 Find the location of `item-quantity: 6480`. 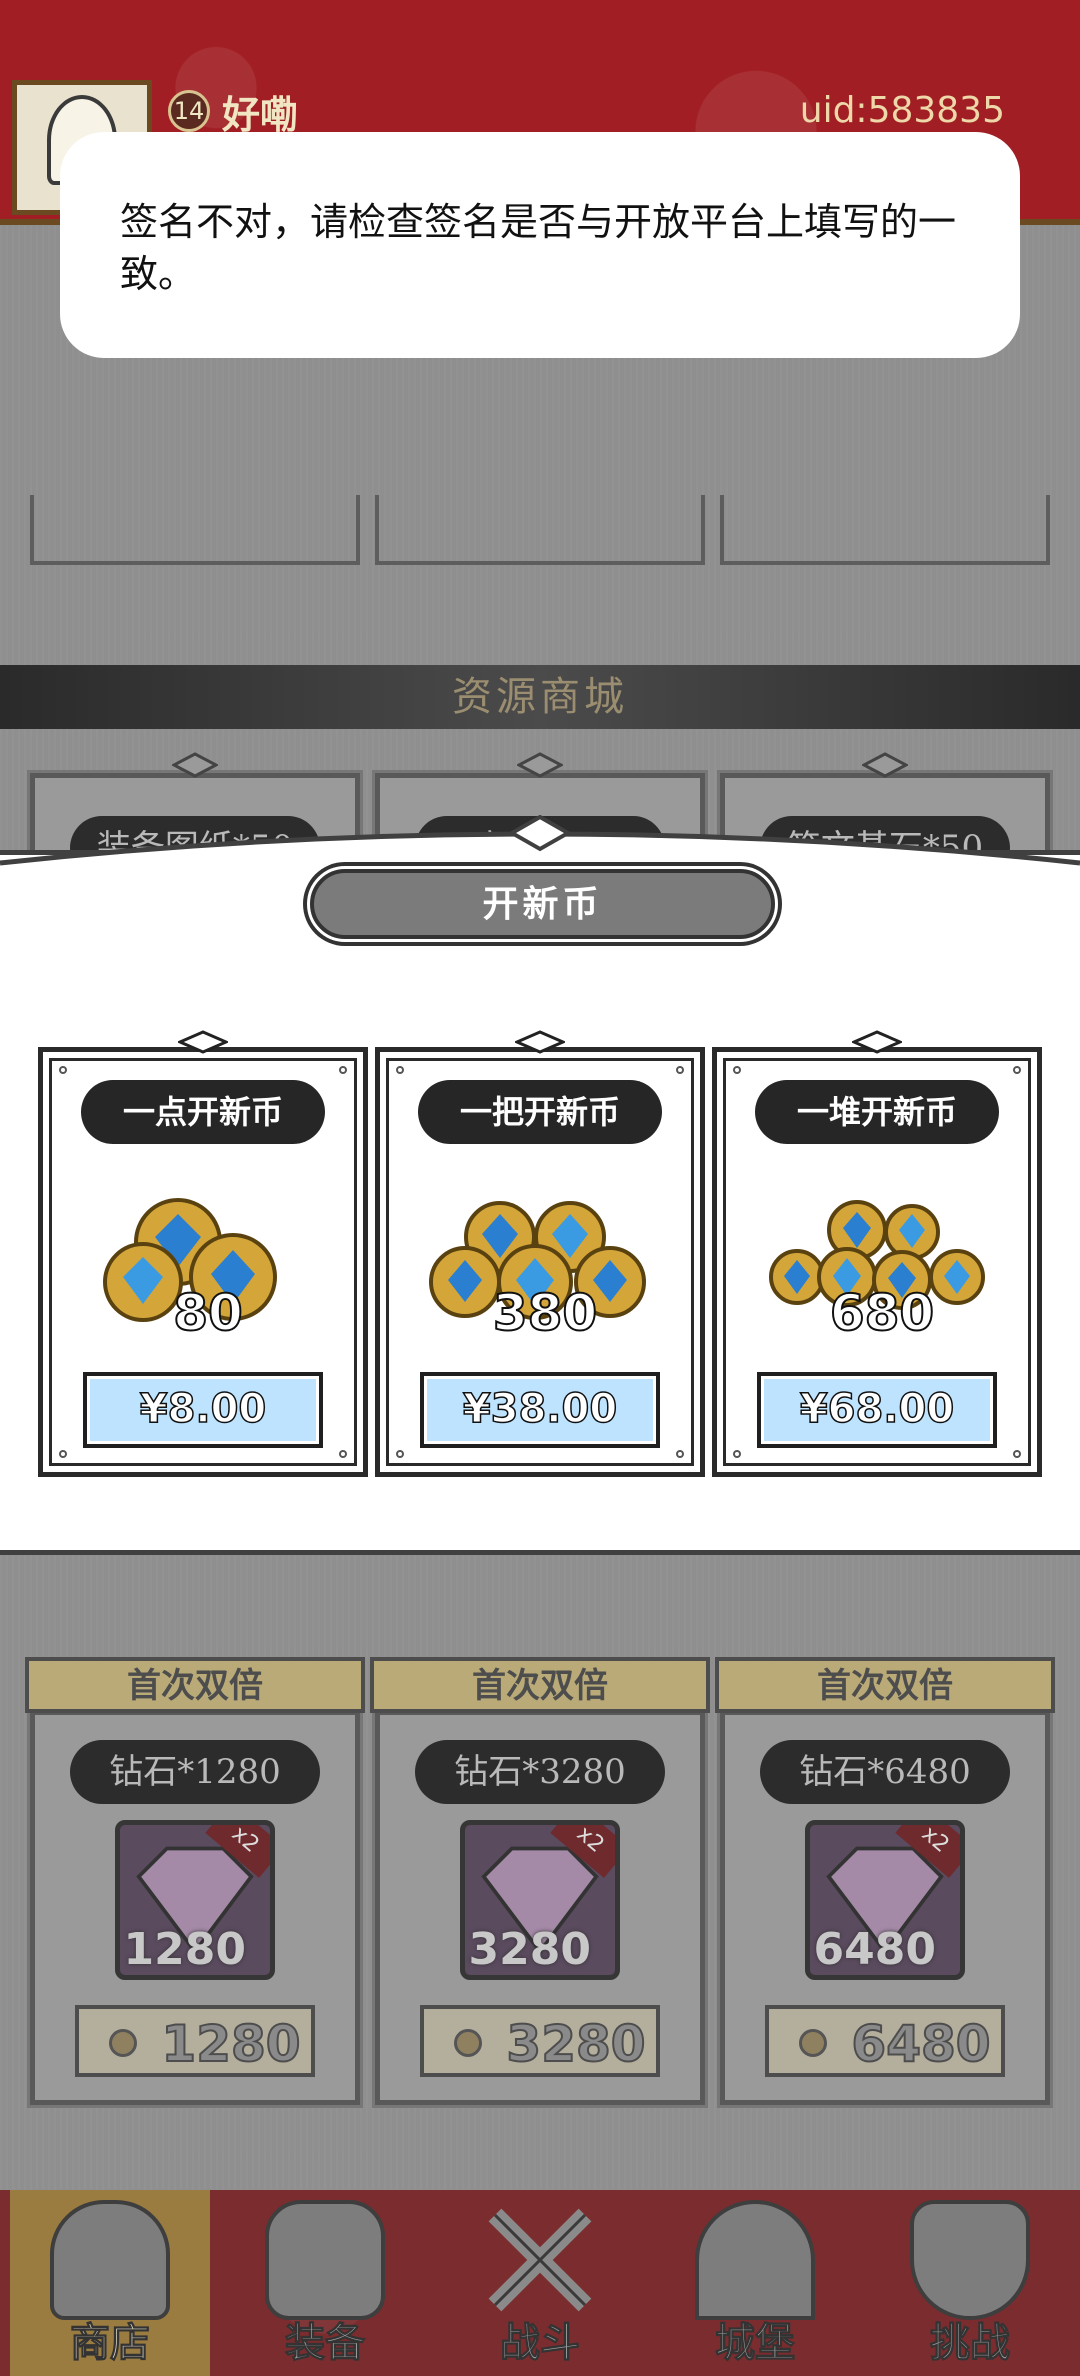

item-quantity: 6480 is located at coordinates (874, 1949).